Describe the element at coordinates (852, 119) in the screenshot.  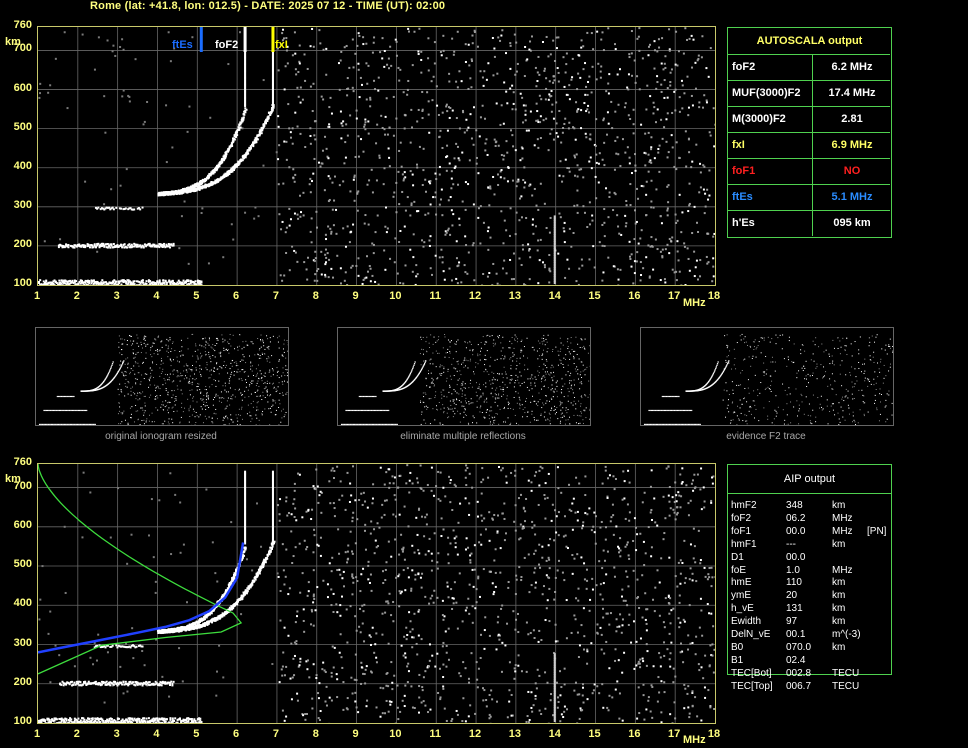
I see `autoscala-value: 2.81` at that location.